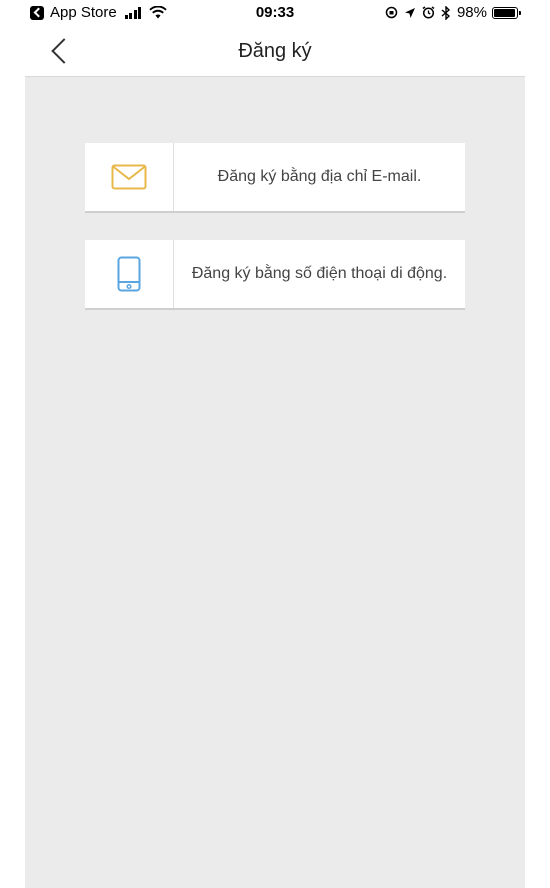 This screenshot has width=550, height=888. I want to click on battery-icon, so click(506, 12).